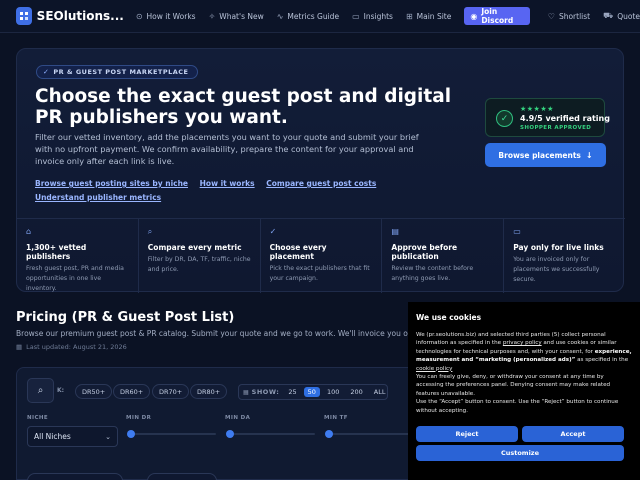 The image size is (640, 480). What do you see at coordinates (434, 16) in the screenshot?
I see `nav-label: Main Site` at bounding box center [434, 16].